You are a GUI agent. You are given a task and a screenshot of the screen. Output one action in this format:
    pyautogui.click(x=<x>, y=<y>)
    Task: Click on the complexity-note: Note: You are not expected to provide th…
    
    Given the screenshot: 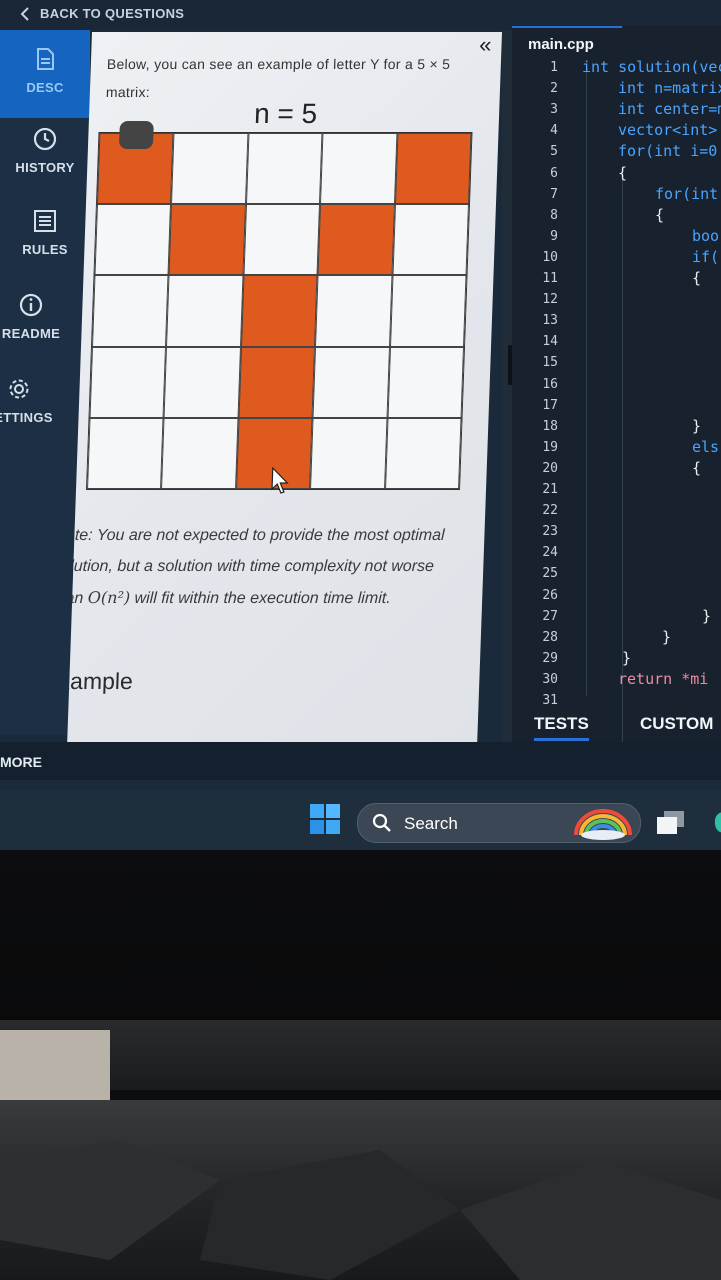 What is the action you would take?
    pyautogui.click(x=266, y=567)
    